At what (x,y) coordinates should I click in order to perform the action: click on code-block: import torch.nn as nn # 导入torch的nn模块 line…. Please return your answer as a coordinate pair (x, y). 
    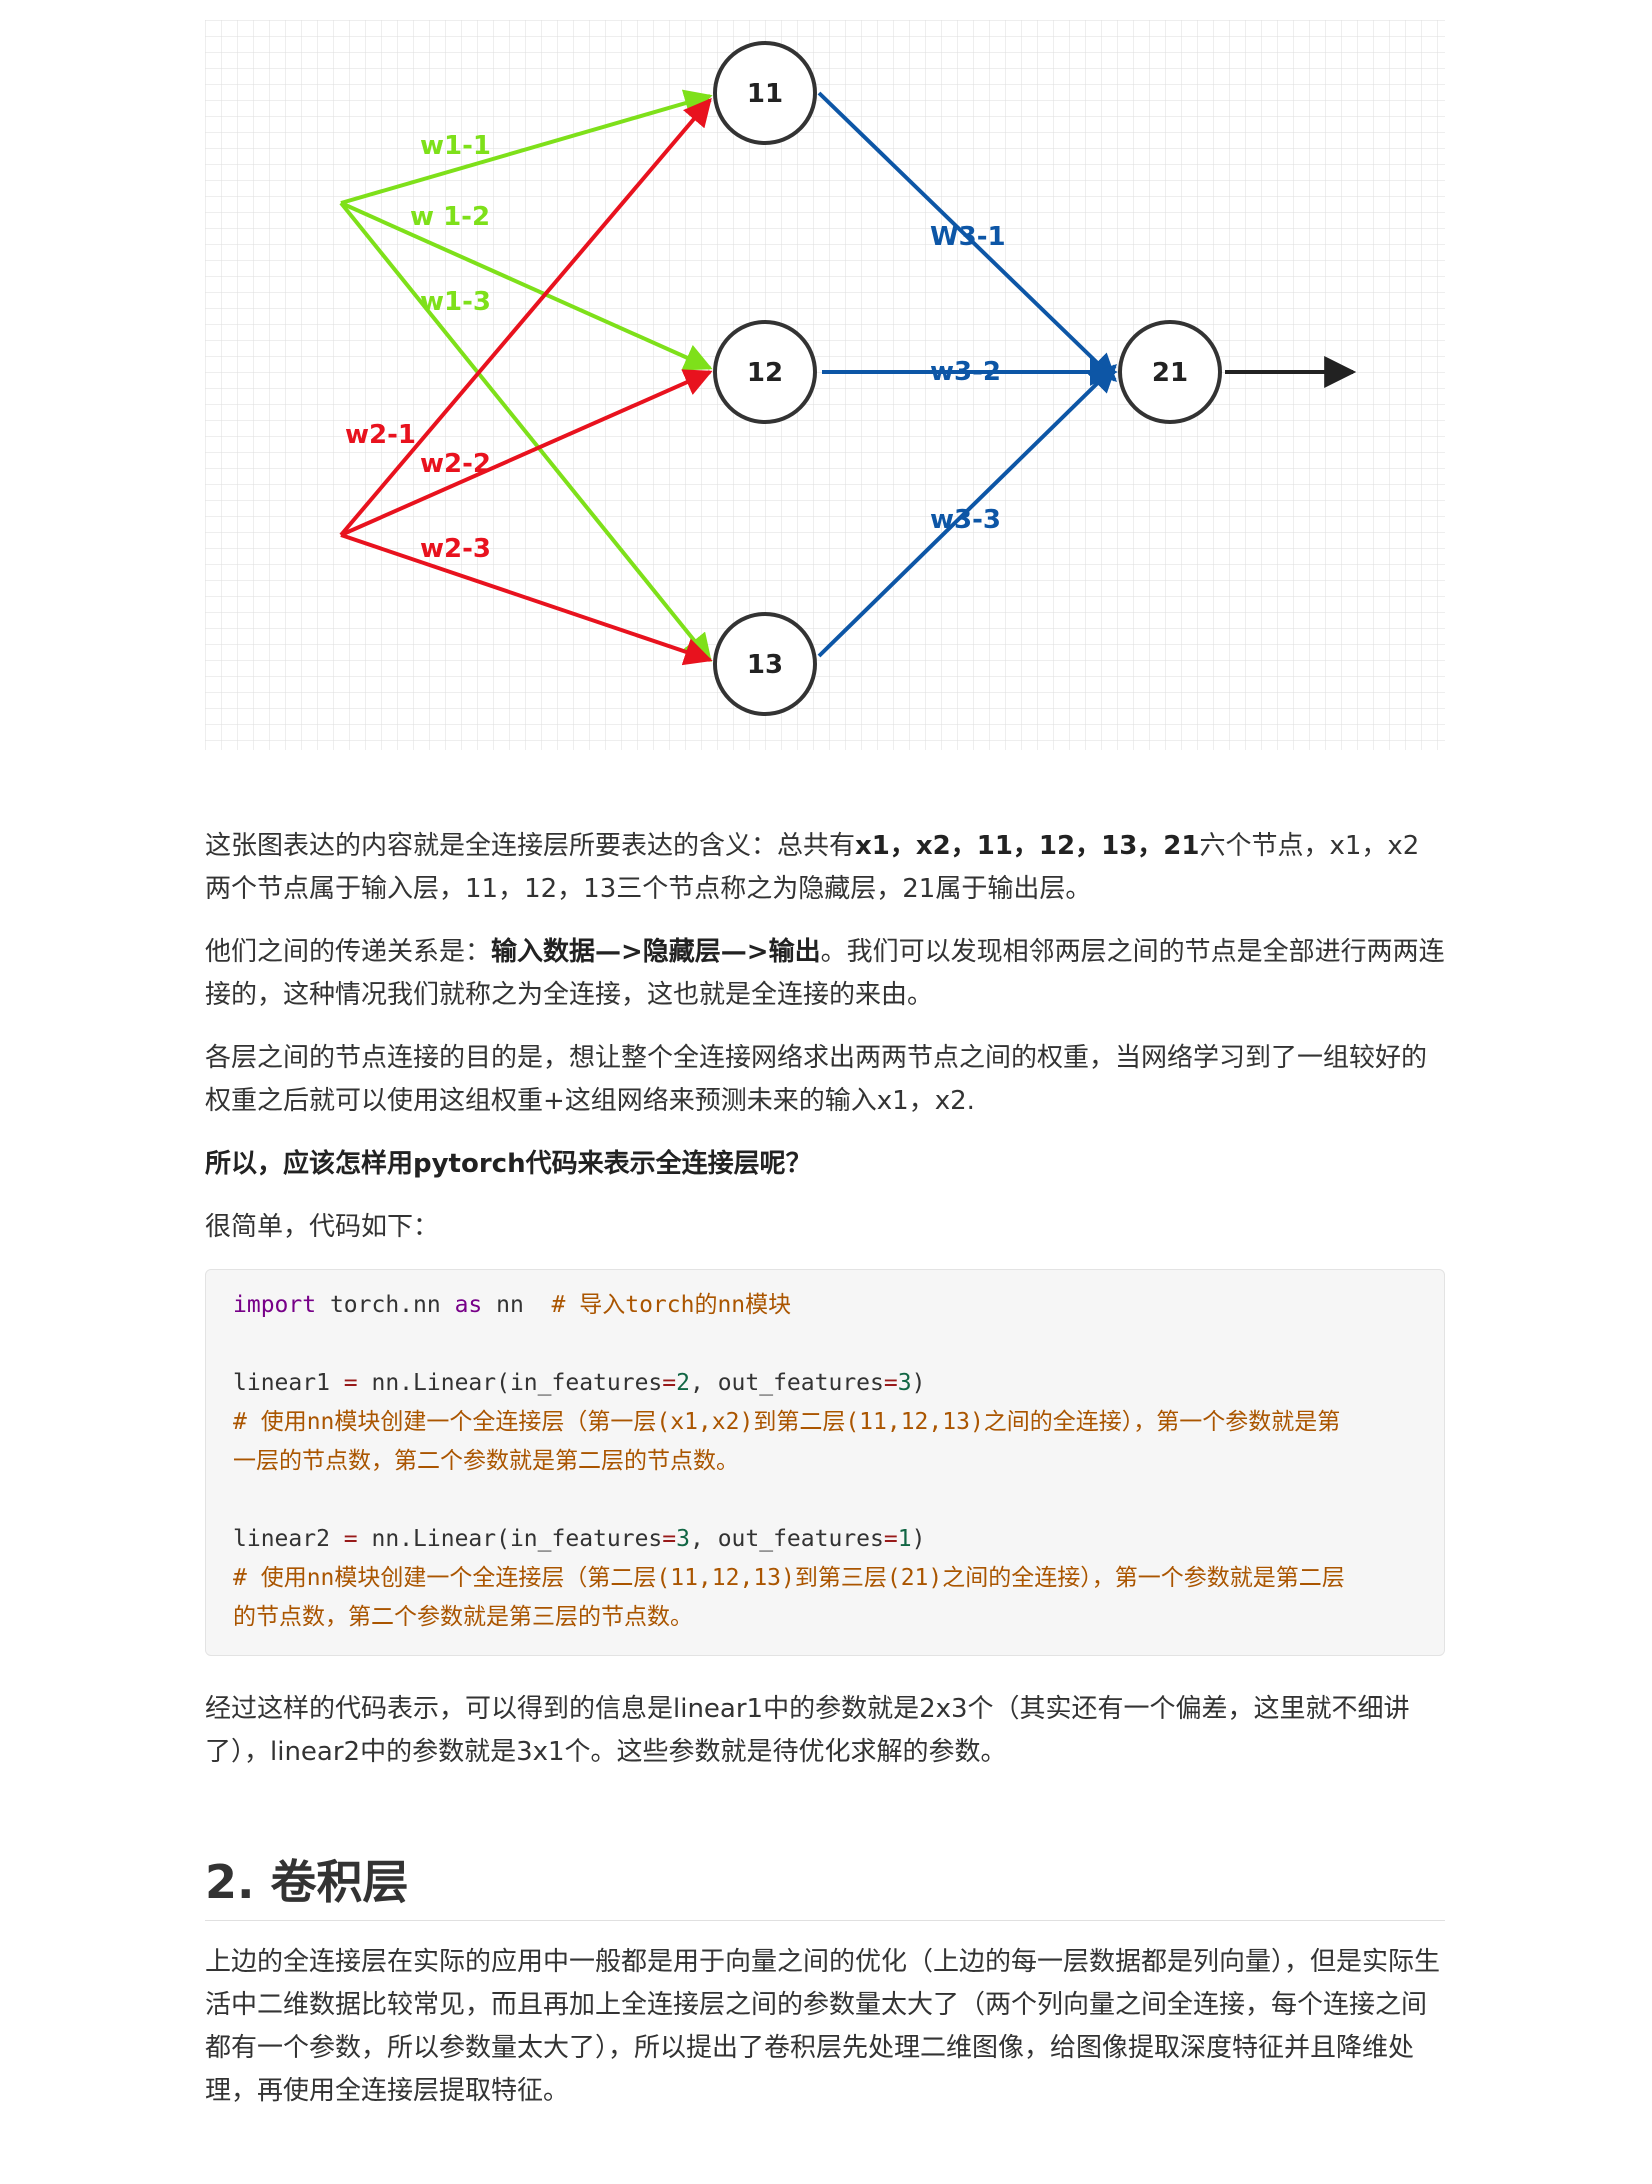
    Looking at the image, I should click on (825, 1462).